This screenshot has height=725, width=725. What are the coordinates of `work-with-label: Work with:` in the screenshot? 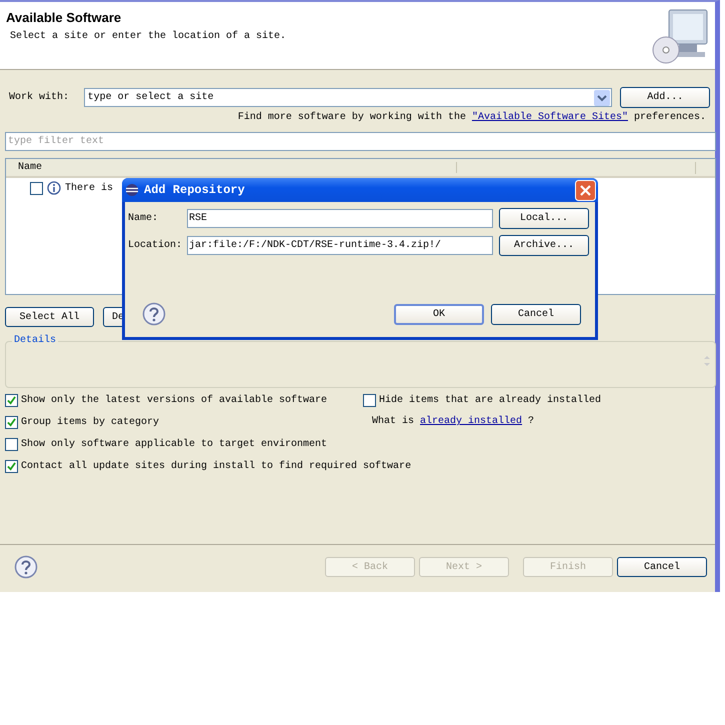 It's located at (39, 97).